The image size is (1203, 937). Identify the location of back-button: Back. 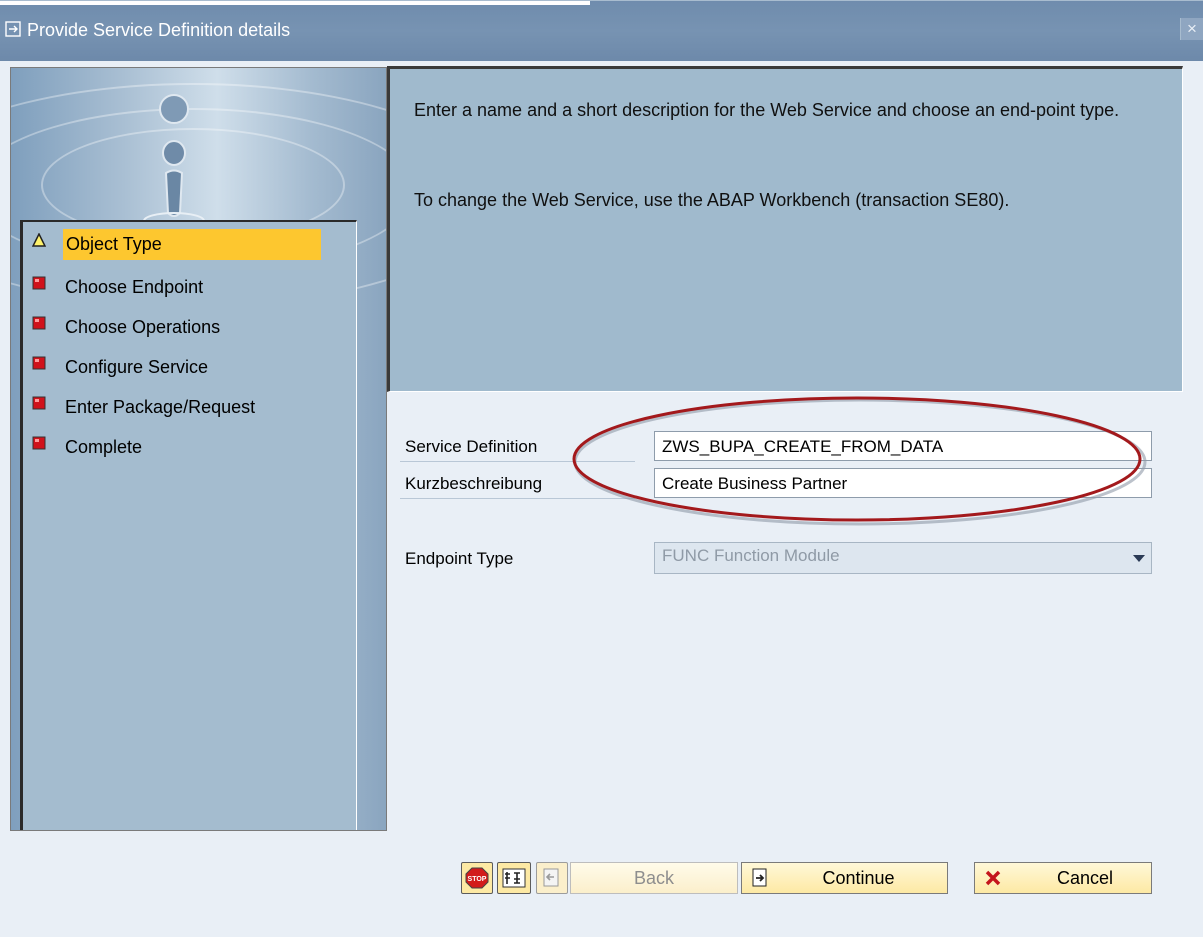
(654, 878).